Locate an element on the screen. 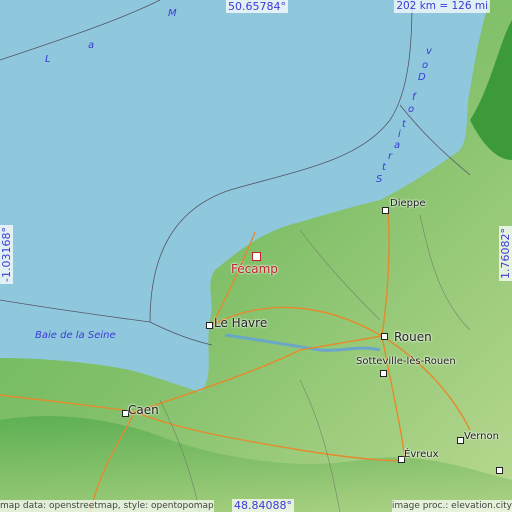 Image resolution: width=512 pixels, height=512 pixels. west-longitude-label: -1.03168° is located at coordinates (6, 254).